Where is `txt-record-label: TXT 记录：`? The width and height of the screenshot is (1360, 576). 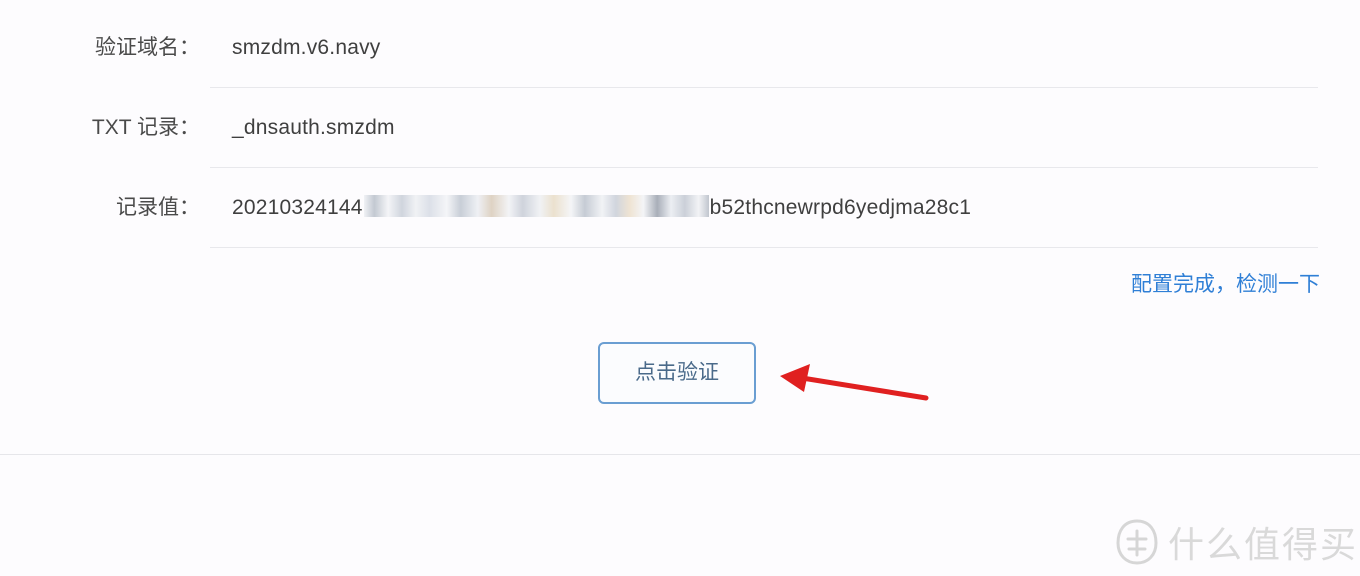
txt-record-label: TXT 记录： is located at coordinates (145, 127).